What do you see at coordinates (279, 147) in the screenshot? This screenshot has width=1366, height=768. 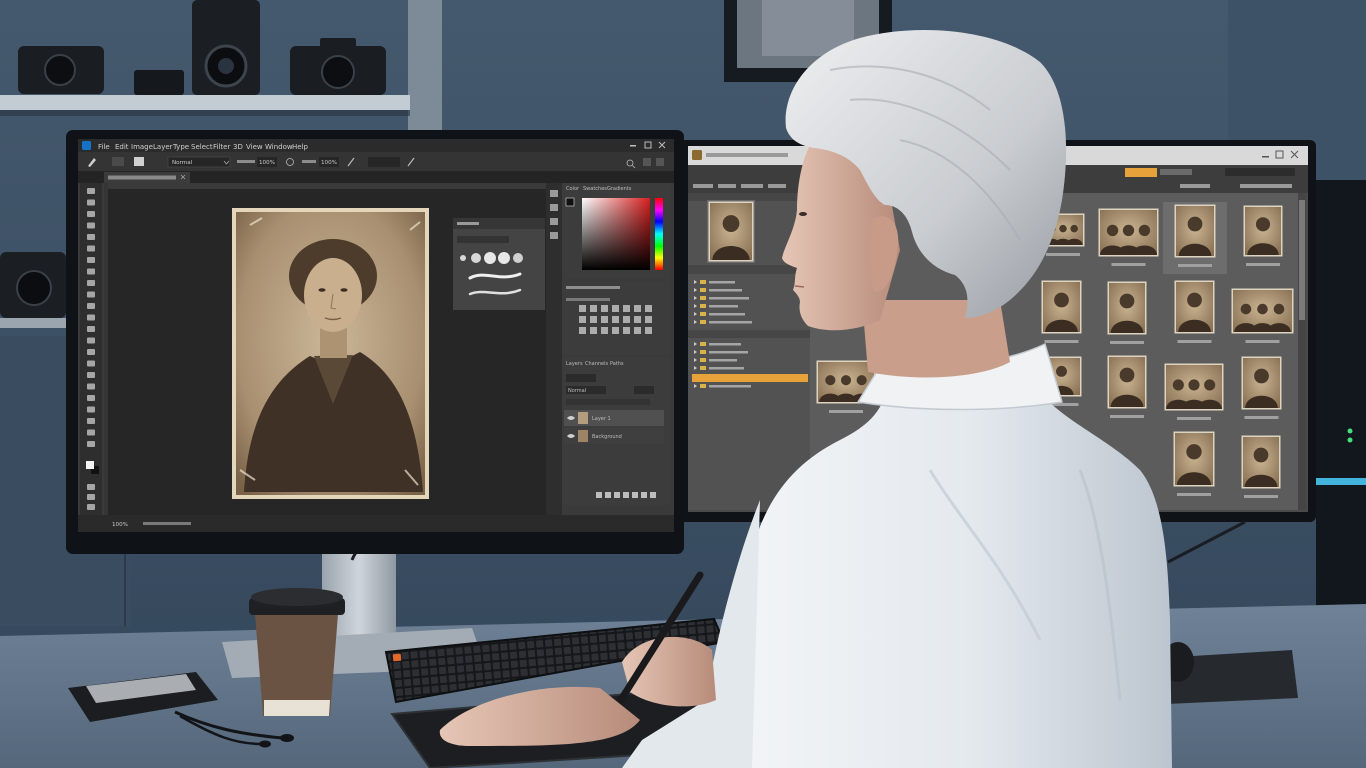 I see `menu-window: Window` at bounding box center [279, 147].